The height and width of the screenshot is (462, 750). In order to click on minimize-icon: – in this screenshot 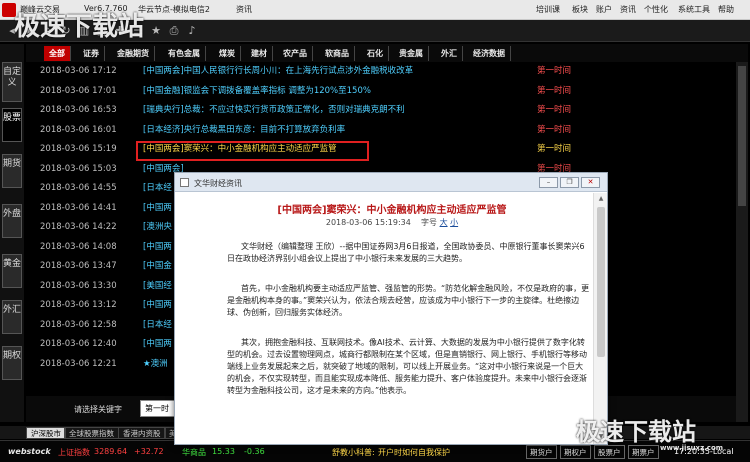, I will do `click(548, 182)`.